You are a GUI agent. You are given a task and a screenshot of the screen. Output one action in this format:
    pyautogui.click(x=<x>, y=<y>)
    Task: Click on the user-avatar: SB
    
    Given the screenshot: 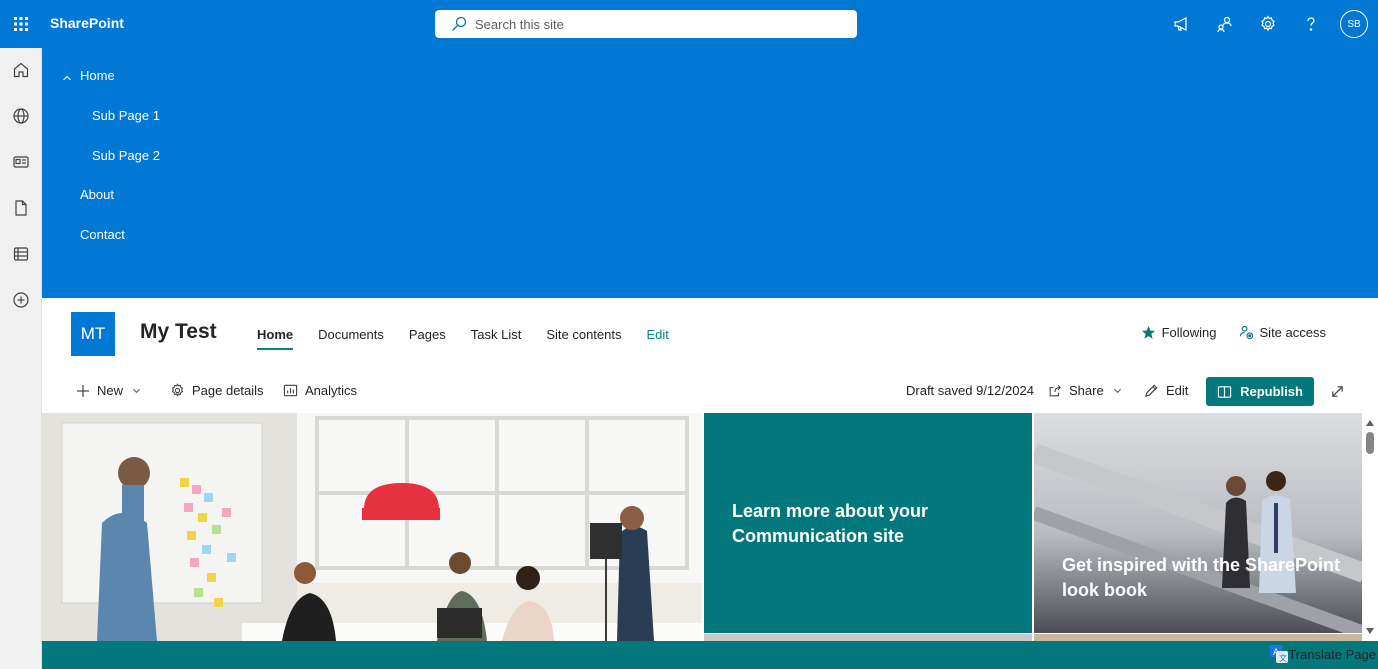 What is the action you would take?
    pyautogui.click(x=1354, y=24)
    